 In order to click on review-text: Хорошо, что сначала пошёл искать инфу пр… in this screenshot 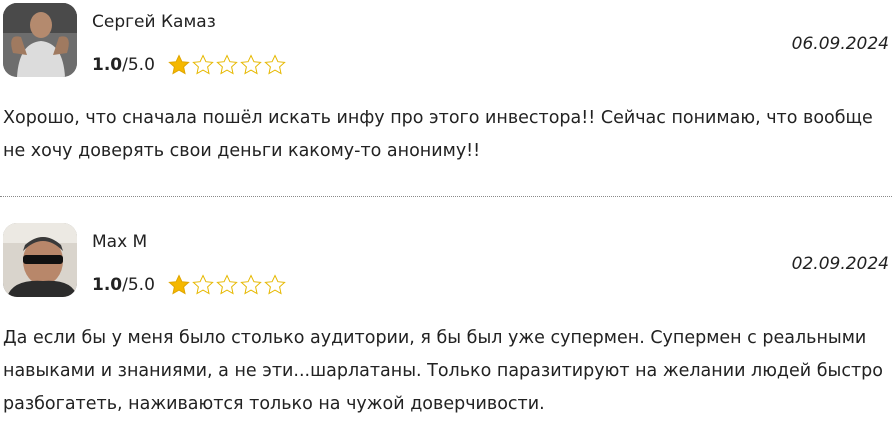, I will do `click(438, 134)`.